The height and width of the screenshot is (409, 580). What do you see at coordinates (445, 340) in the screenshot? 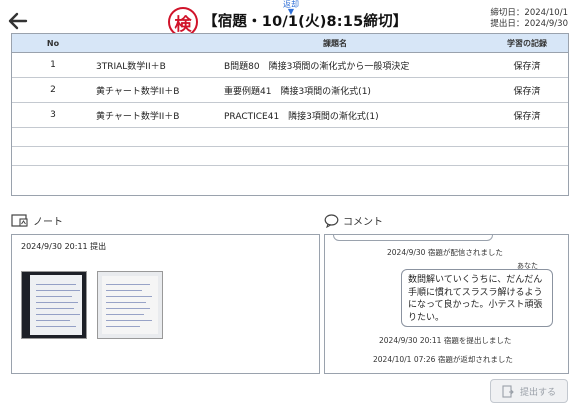
I see `system-message-submitted: 2024/9/30 20:11 宿題を提出しました` at bounding box center [445, 340].